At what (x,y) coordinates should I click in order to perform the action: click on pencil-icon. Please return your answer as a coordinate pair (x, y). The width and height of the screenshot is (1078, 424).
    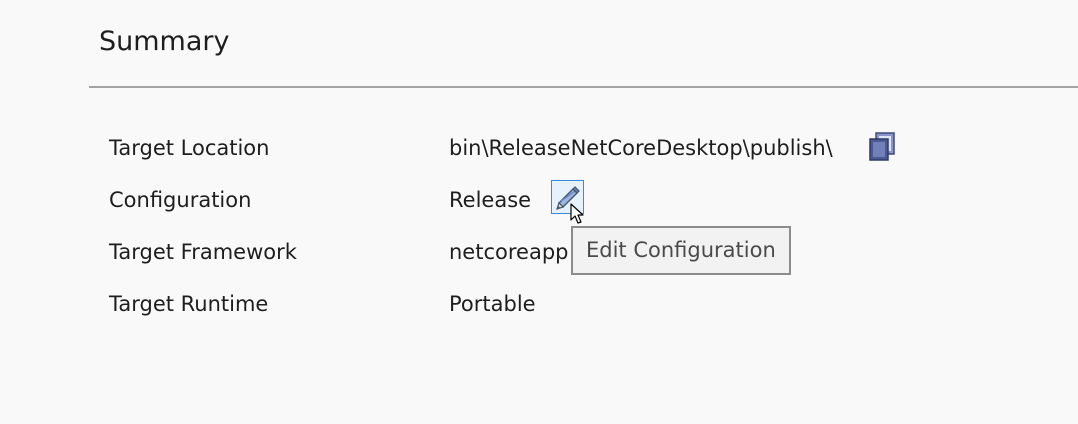
    Looking at the image, I should click on (568, 198).